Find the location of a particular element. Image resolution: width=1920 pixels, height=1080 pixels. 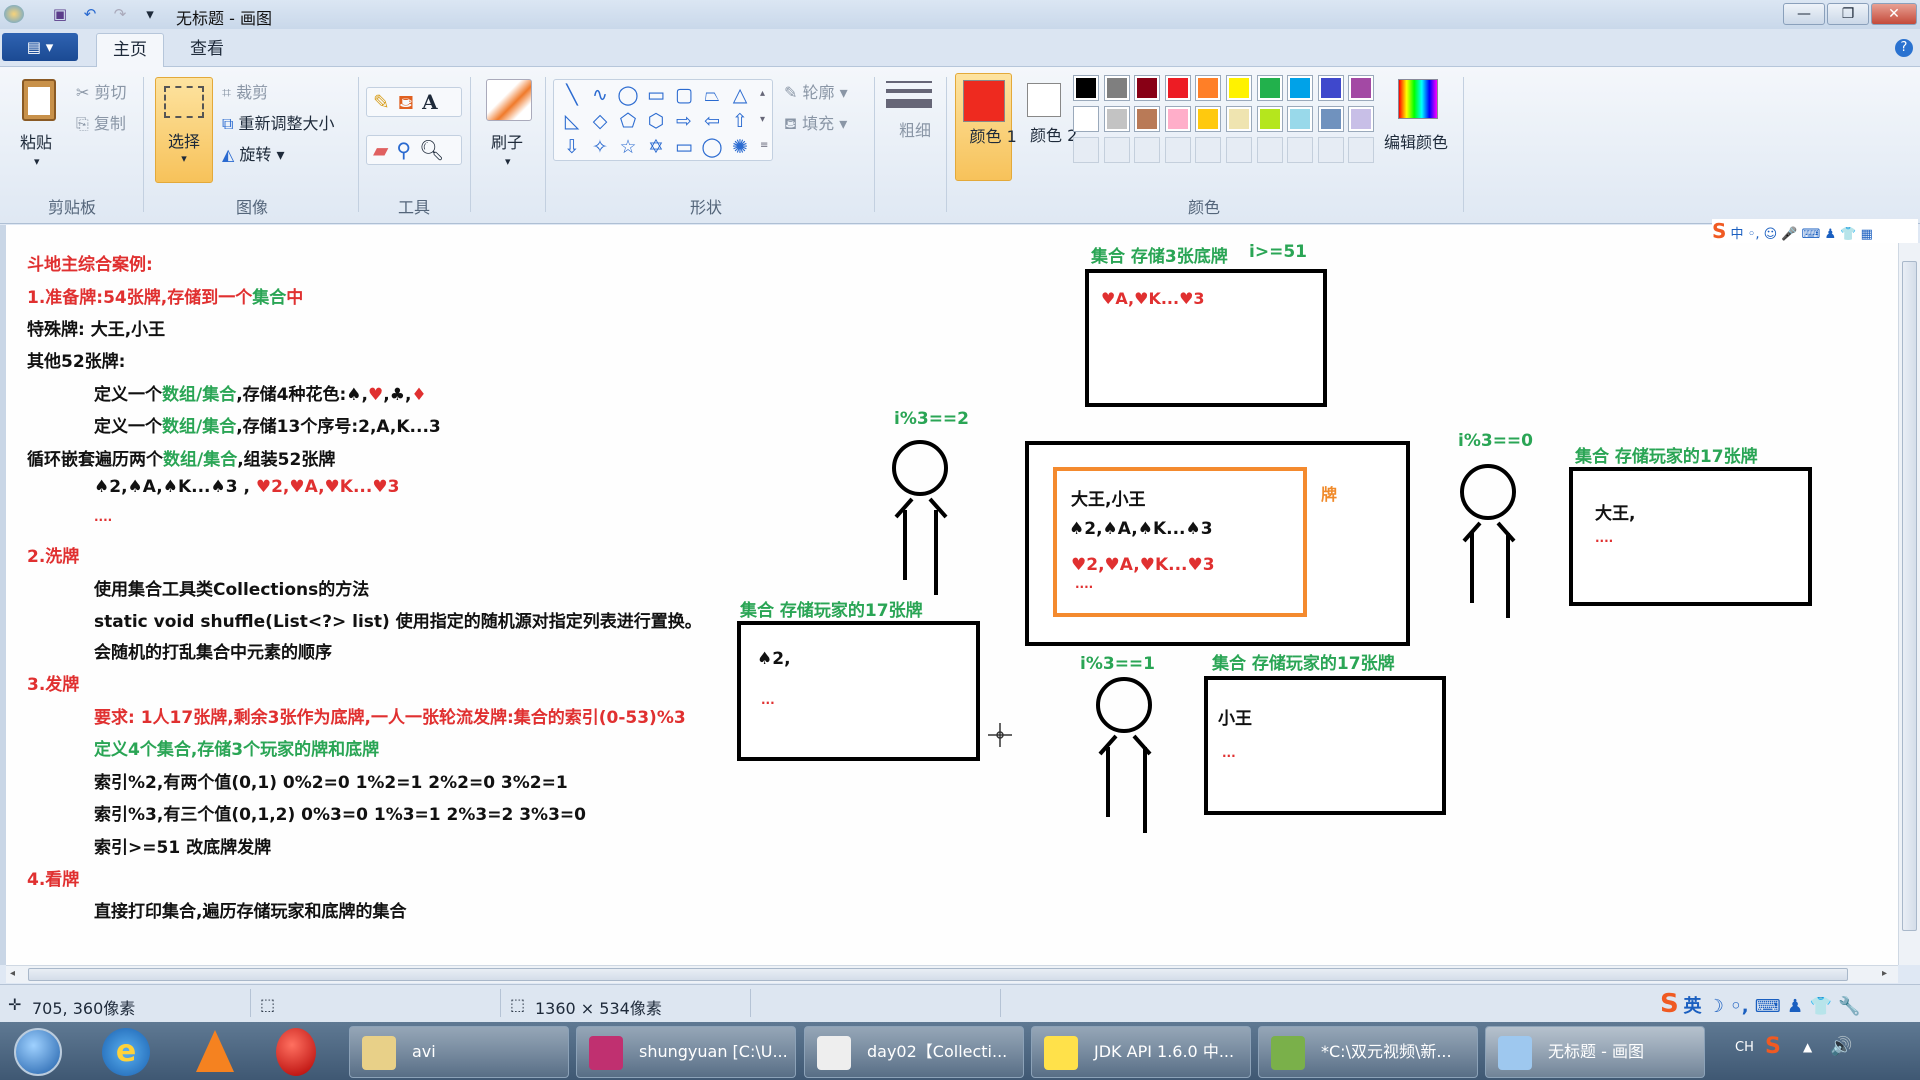

tab-view: 查看 is located at coordinates (207, 50).